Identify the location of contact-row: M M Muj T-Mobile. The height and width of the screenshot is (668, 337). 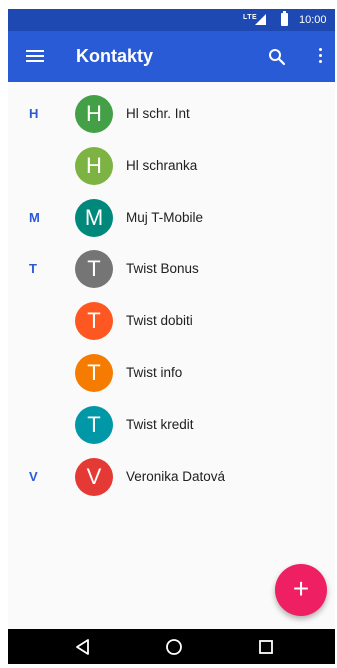
(171, 218).